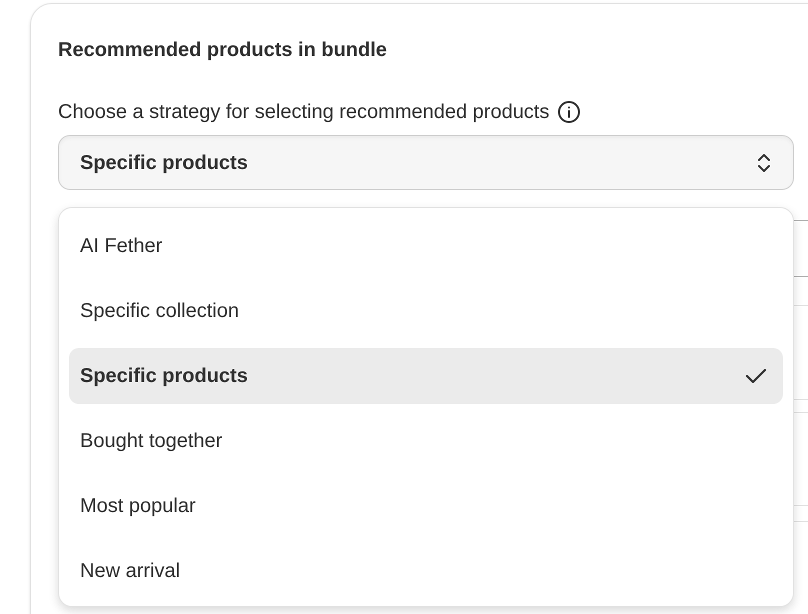 The height and width of the screenshot is (614, 808). What do you see at coordinates (426, 246) in the screenshot?
I see `dropdown-option: AI Fether` at bounding box center [426, 246].